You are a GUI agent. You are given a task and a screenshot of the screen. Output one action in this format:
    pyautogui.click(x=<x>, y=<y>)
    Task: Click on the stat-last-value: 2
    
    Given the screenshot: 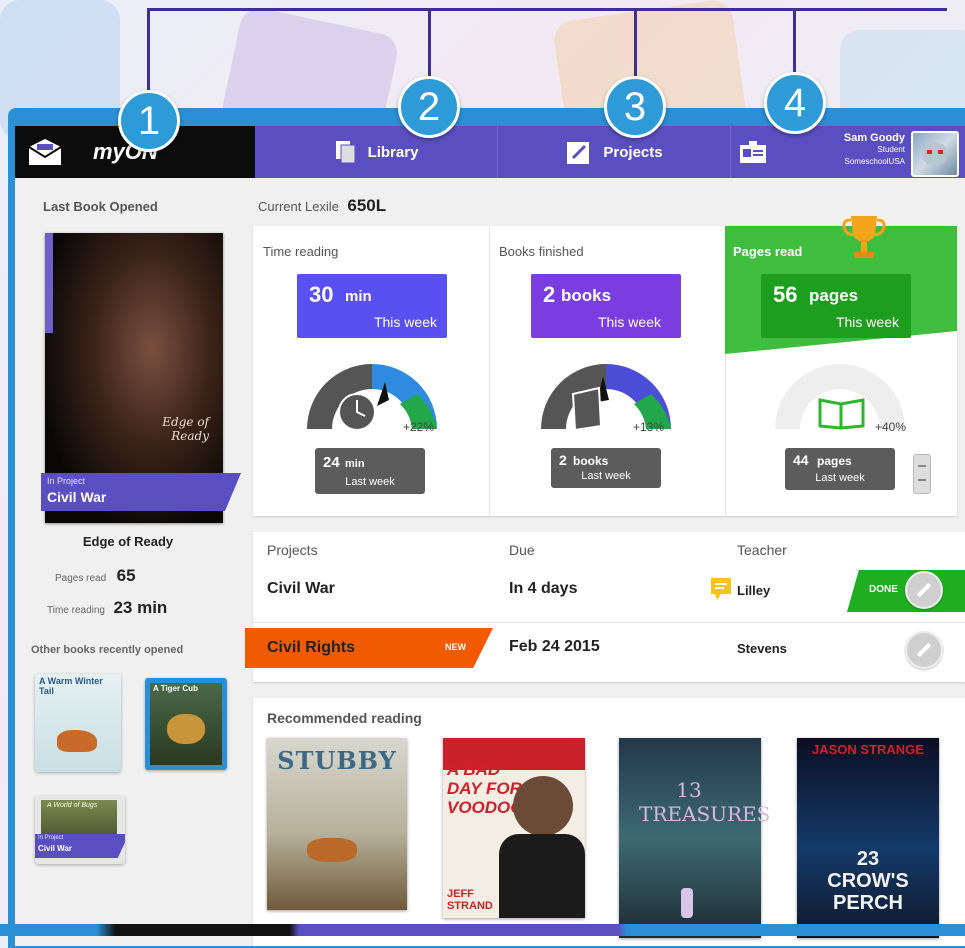 What is the action you would take?
    pyautogui.click(x=563, y=460)
    